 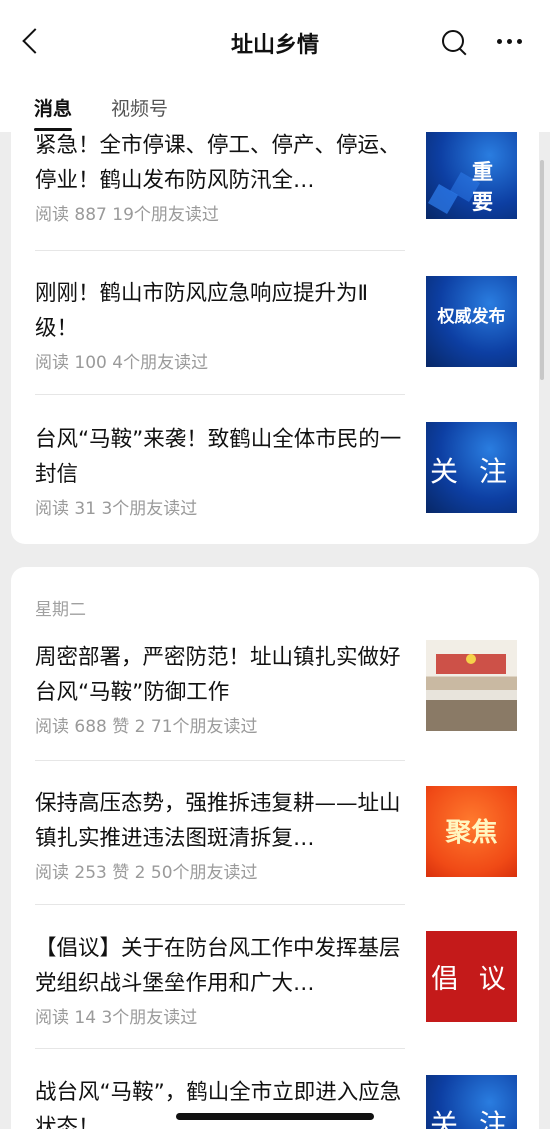 What do you see at coordinates (146, 873) in the screenshot?
I see `article-meta: 阅读 253 赞 2 50个朋友读过` at bounding box center [146, 873].